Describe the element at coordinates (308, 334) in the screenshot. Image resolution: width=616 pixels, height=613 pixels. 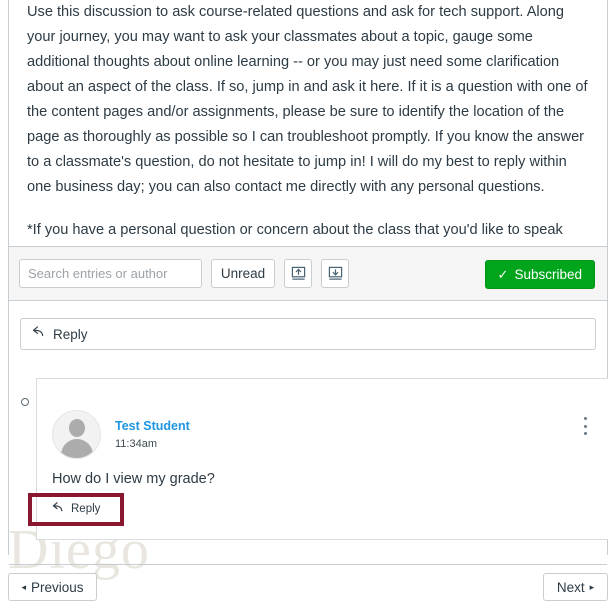
I see `discussion-reply-bar: Reply` at that location.